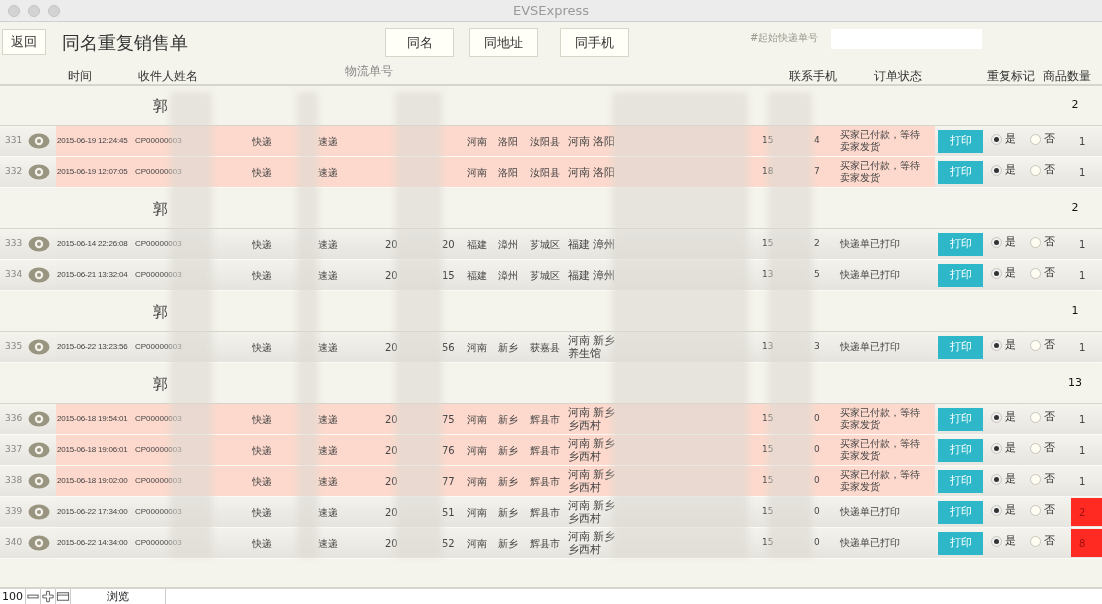 The height and width of the screenshot is (604, 1102). Describe the element at coordinates (545, 244) in the screenshot. I see `county: 芗城区` at that location.